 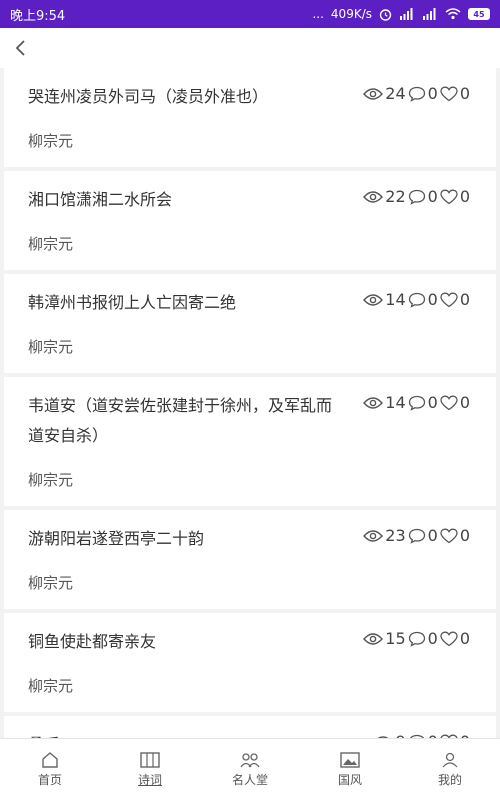 I want to click on picture-icon, so click(x=350, y=759).